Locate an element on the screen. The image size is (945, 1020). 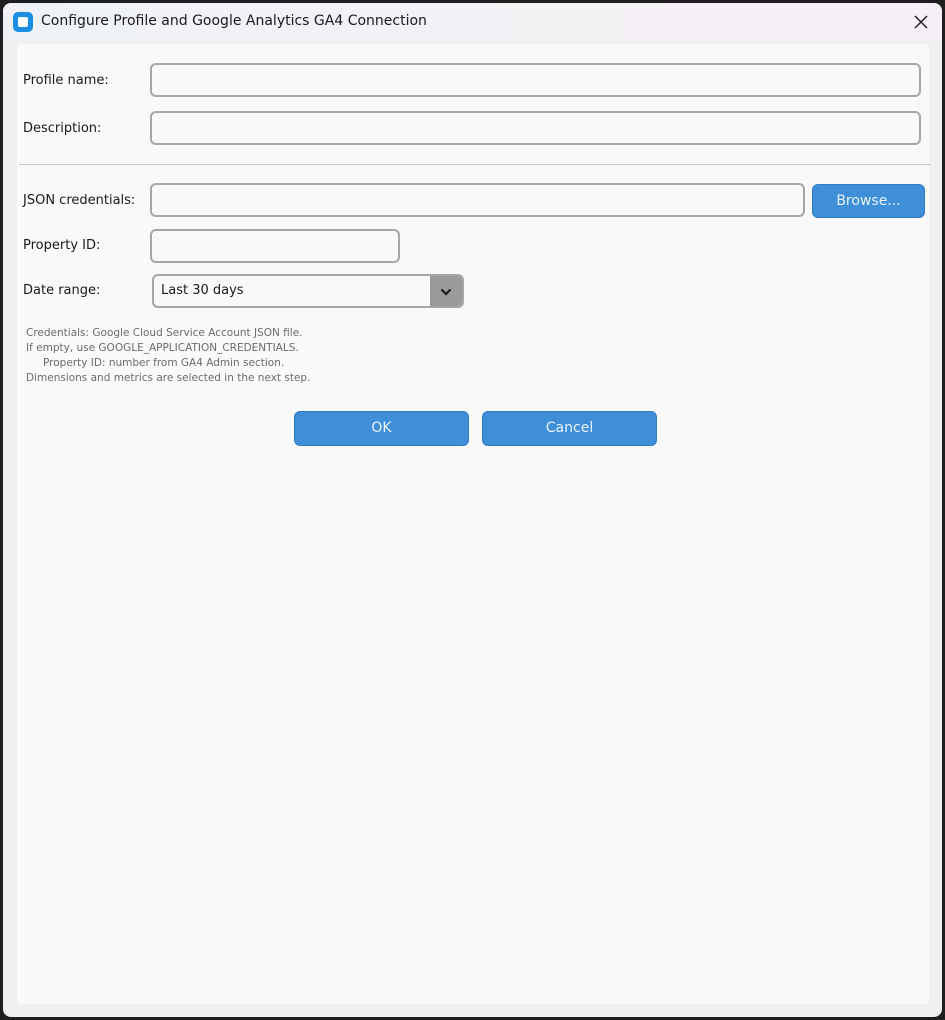
profile-name-label: Profile name: is located at coordinates (66, 80).